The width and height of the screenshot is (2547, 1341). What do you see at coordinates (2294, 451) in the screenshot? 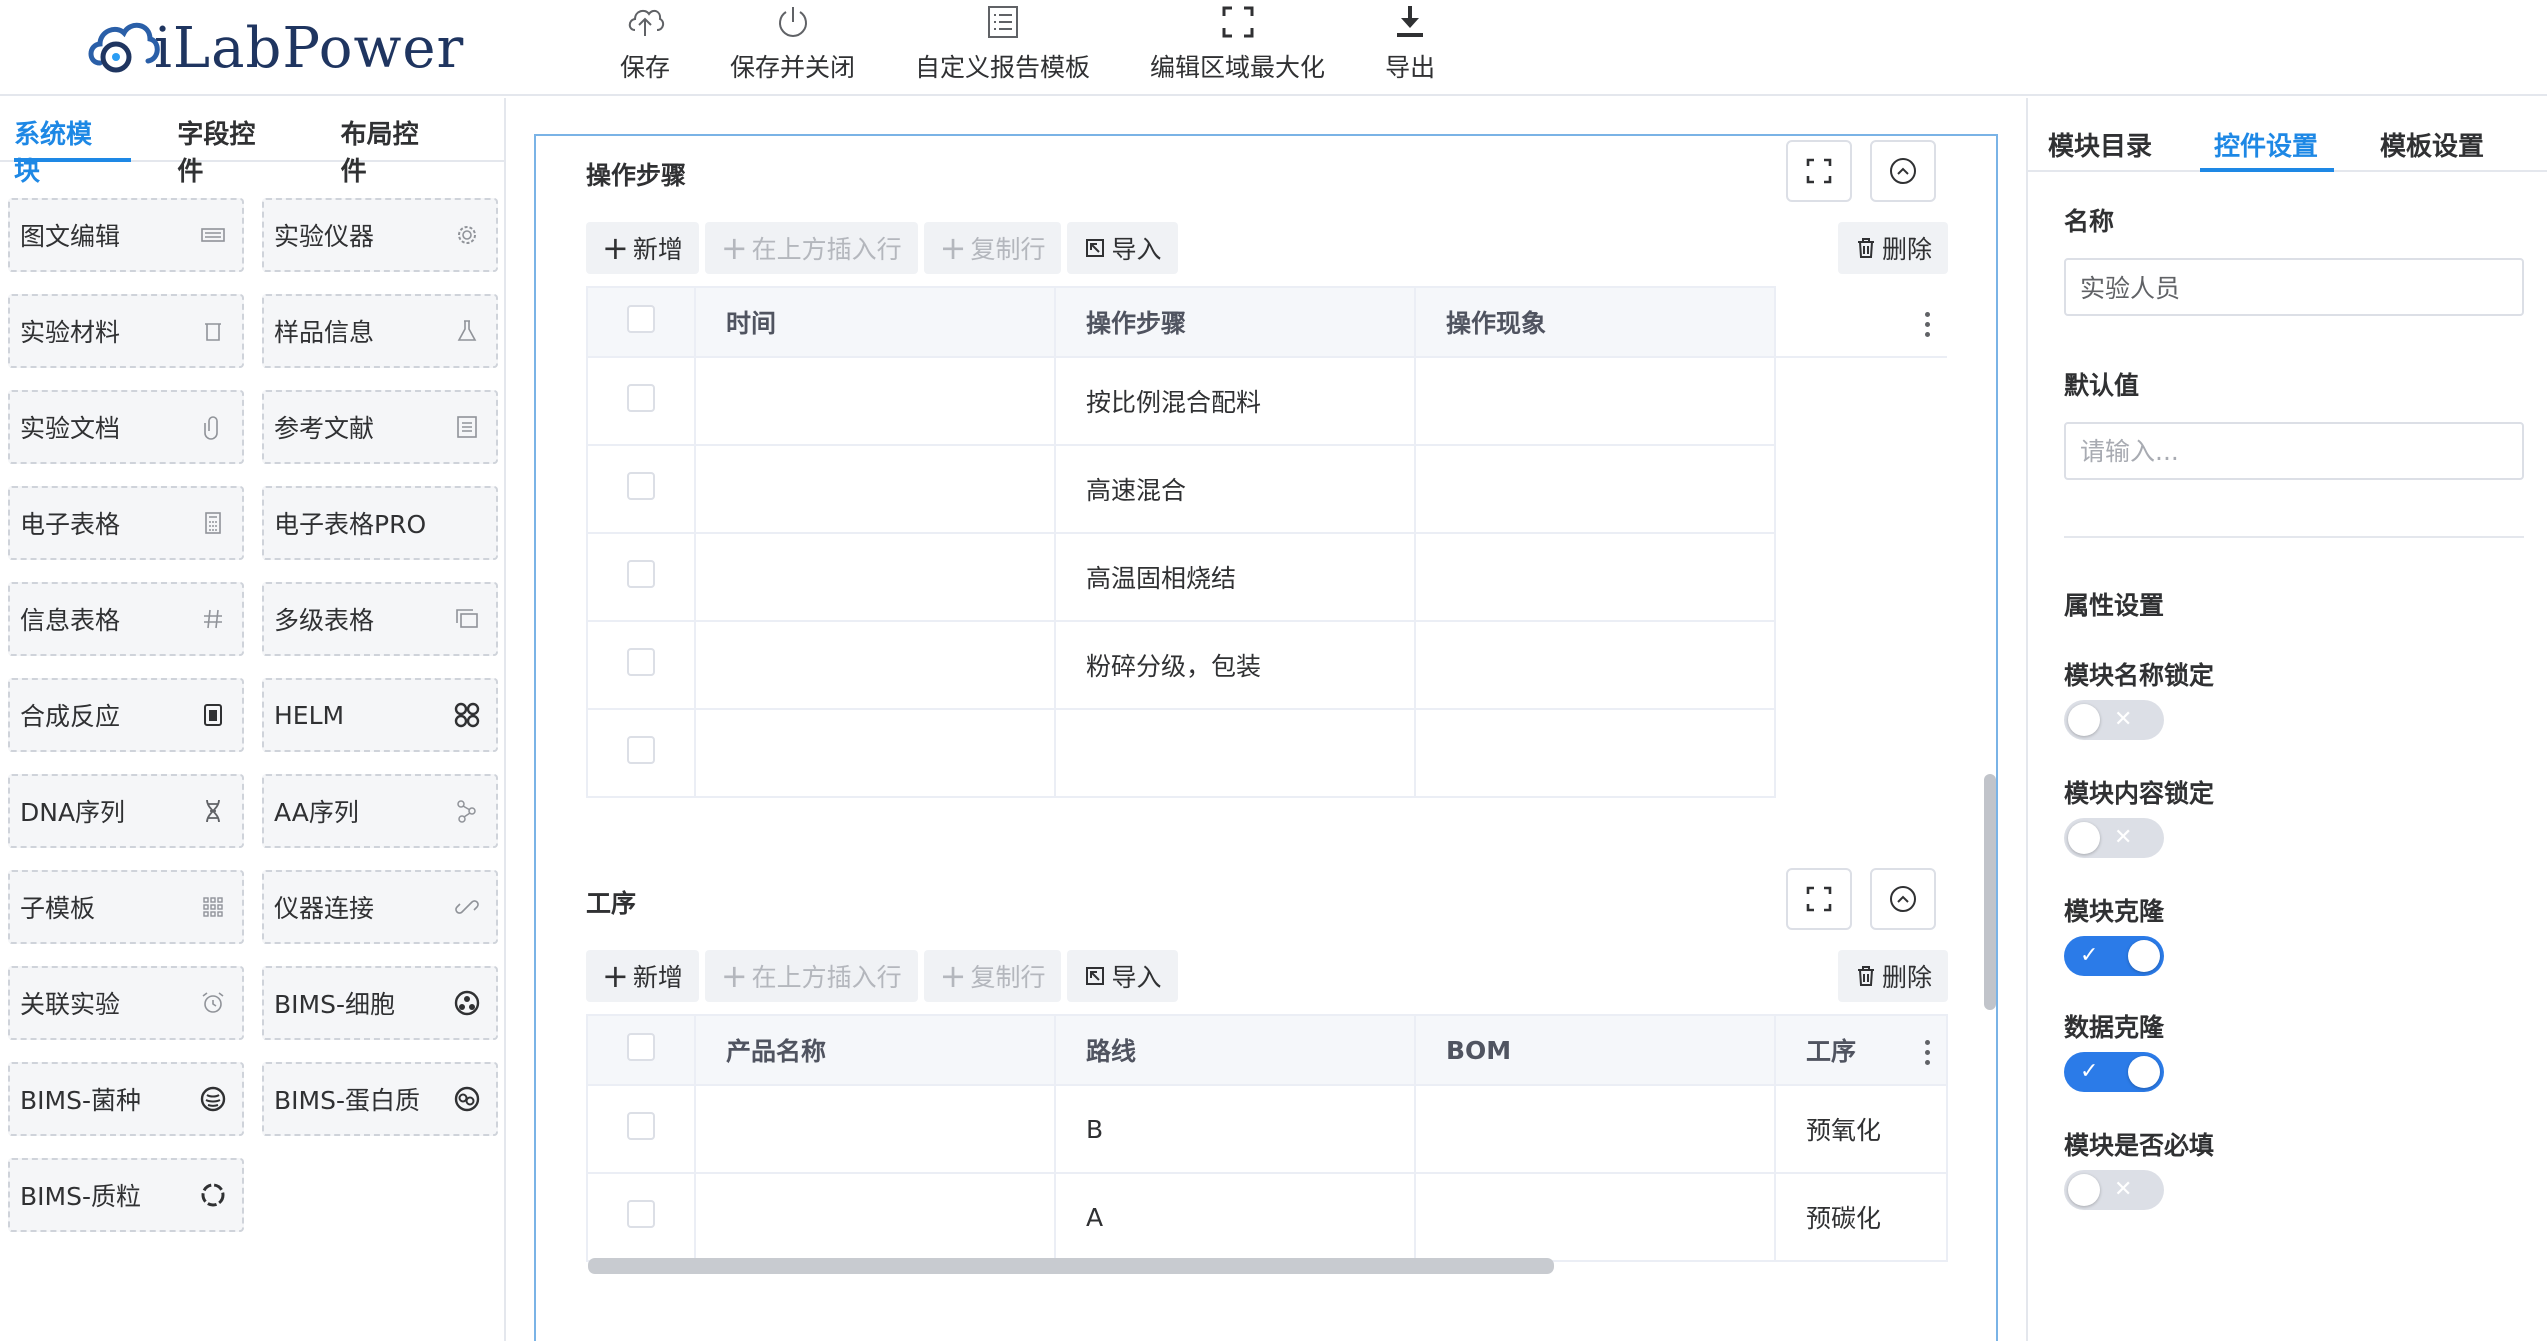
I see `default-value-input` at bounding box center [2294, 451].